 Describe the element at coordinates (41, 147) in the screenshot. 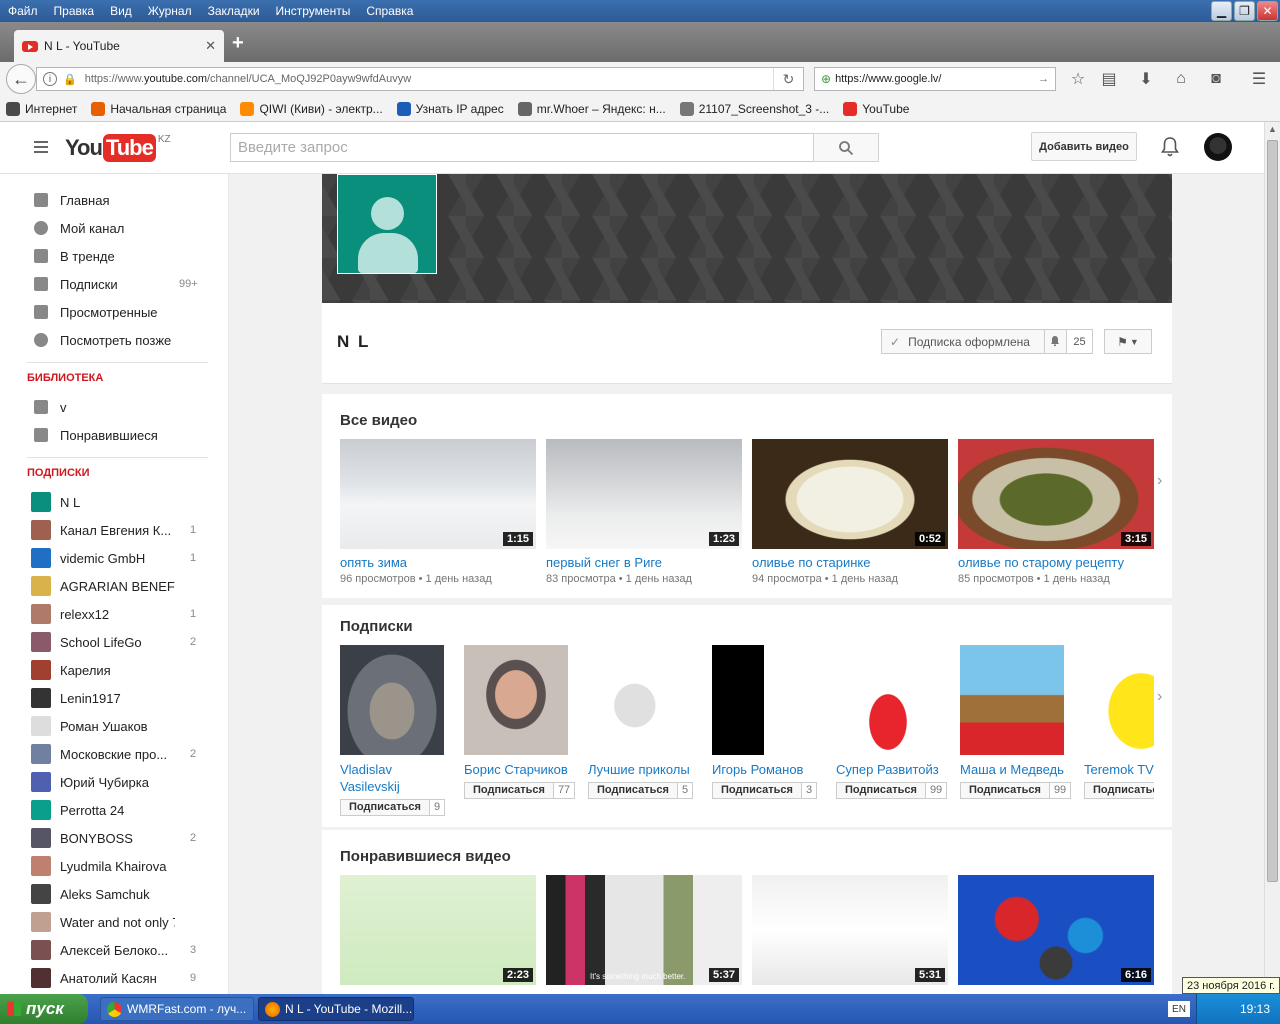

I see `guide-menu-icon` at that location.